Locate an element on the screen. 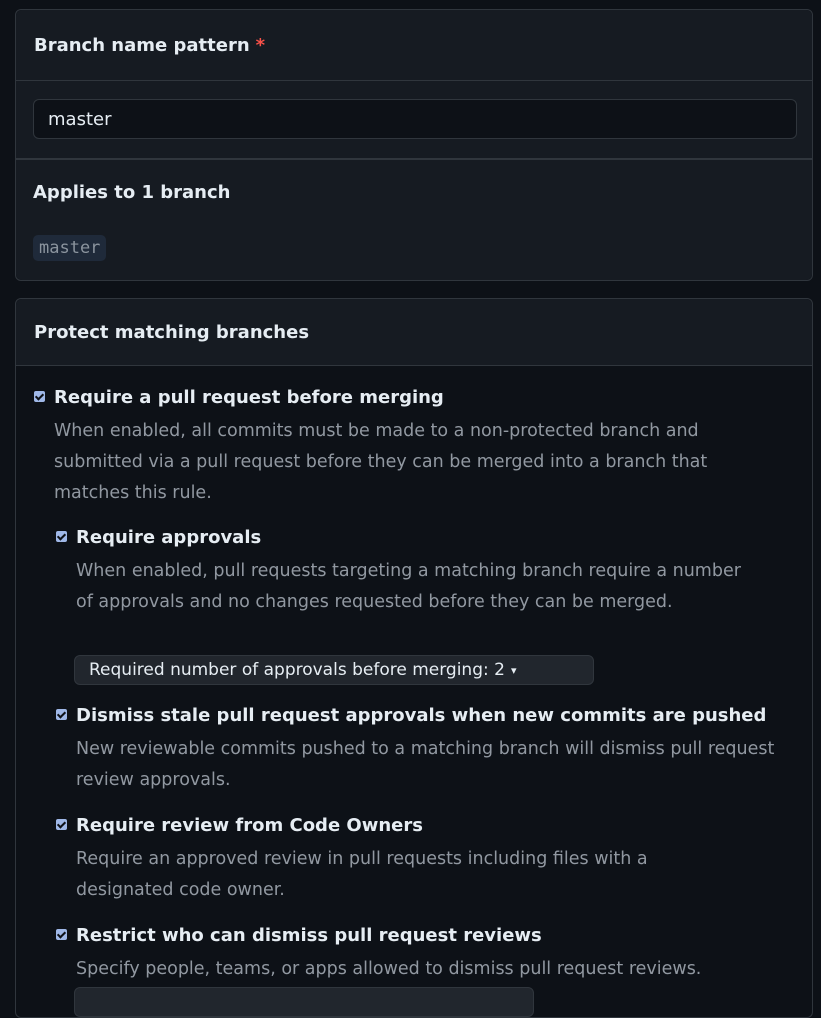 The width and height of the screenshot is (821, 1018). option-title: Require a pull request before merging is located at coordinates (249, 397).